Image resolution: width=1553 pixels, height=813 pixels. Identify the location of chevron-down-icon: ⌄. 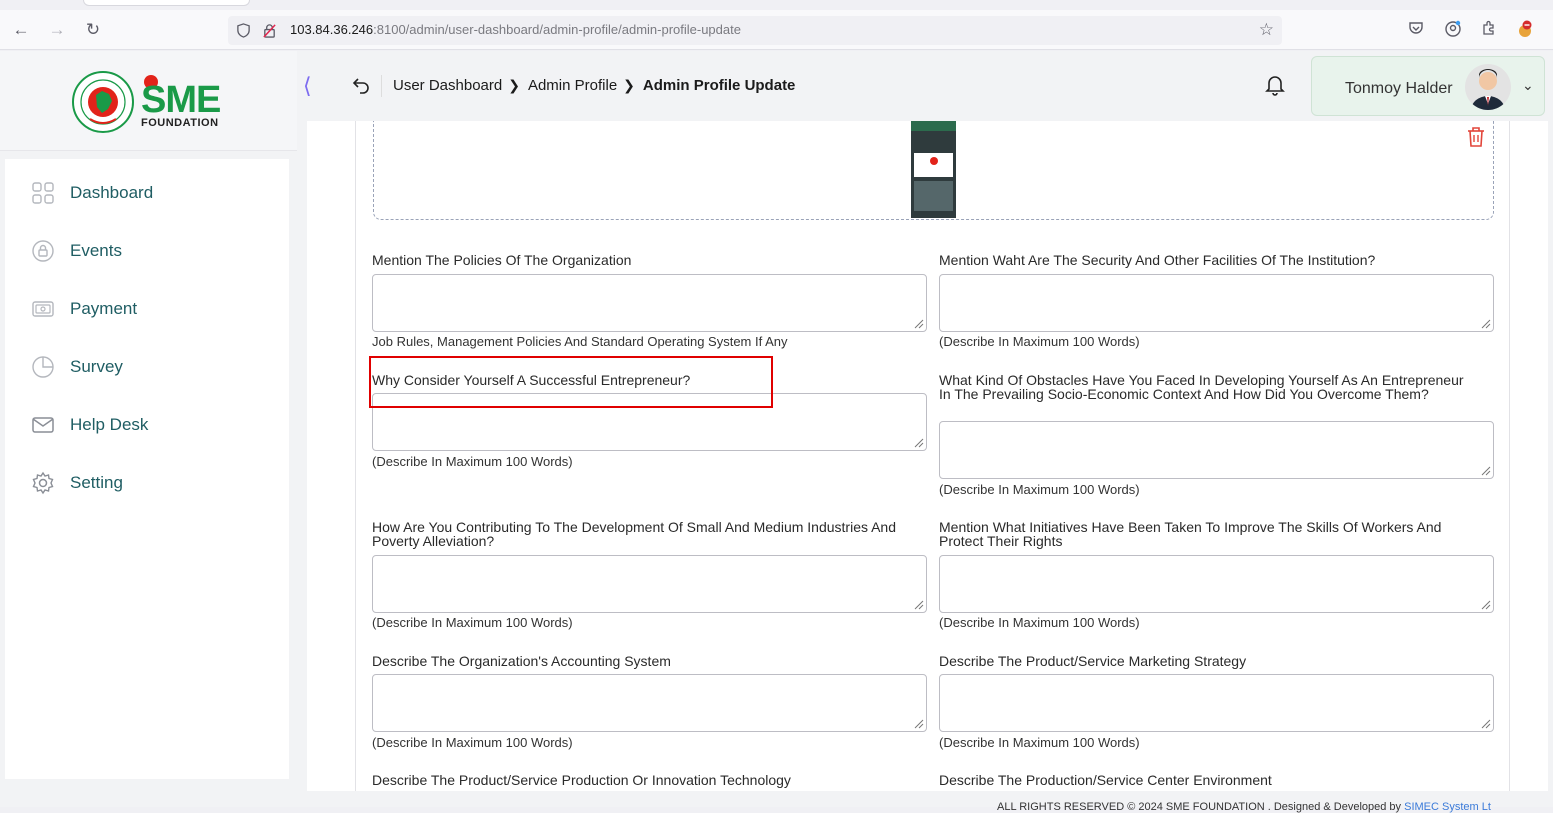
(1528, 85).